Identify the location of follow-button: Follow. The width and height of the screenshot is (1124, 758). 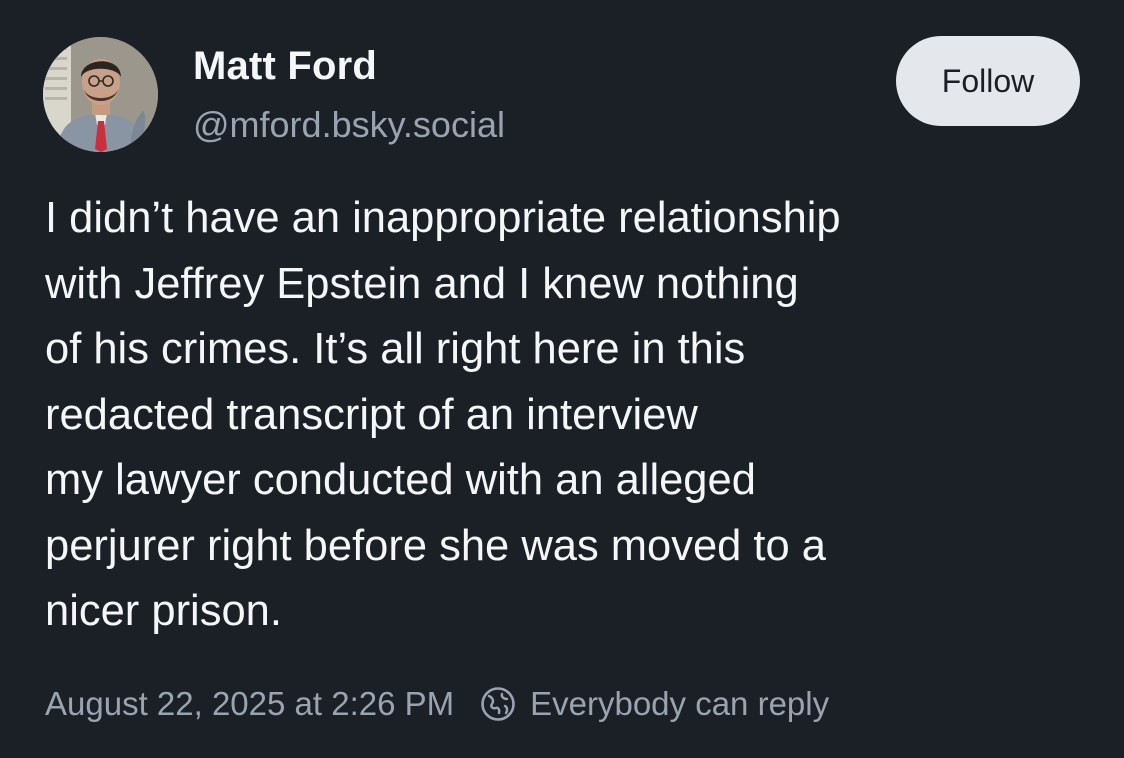
(988, 81).